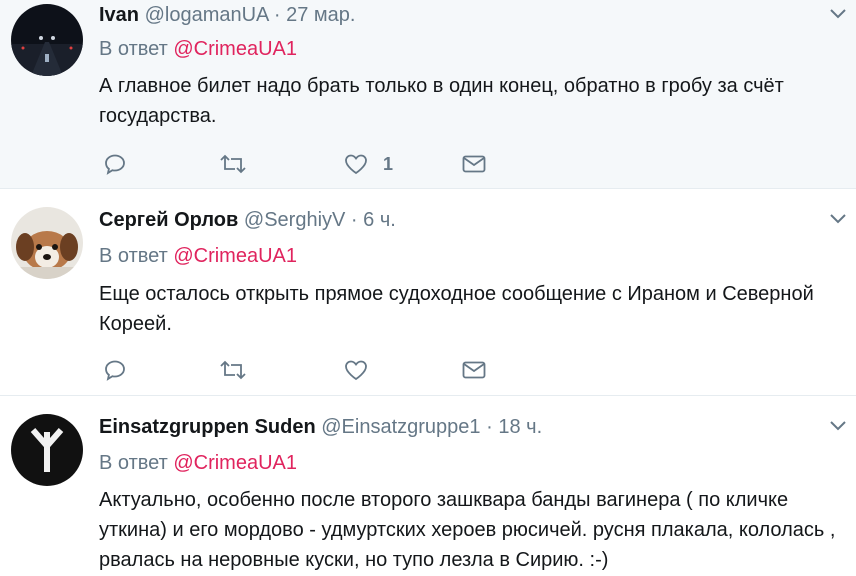 The width and height of the screenshot is (856, 576). I want to click on tweet-header: Ivan @logamanUA · 27 мар., so click(227, 15).